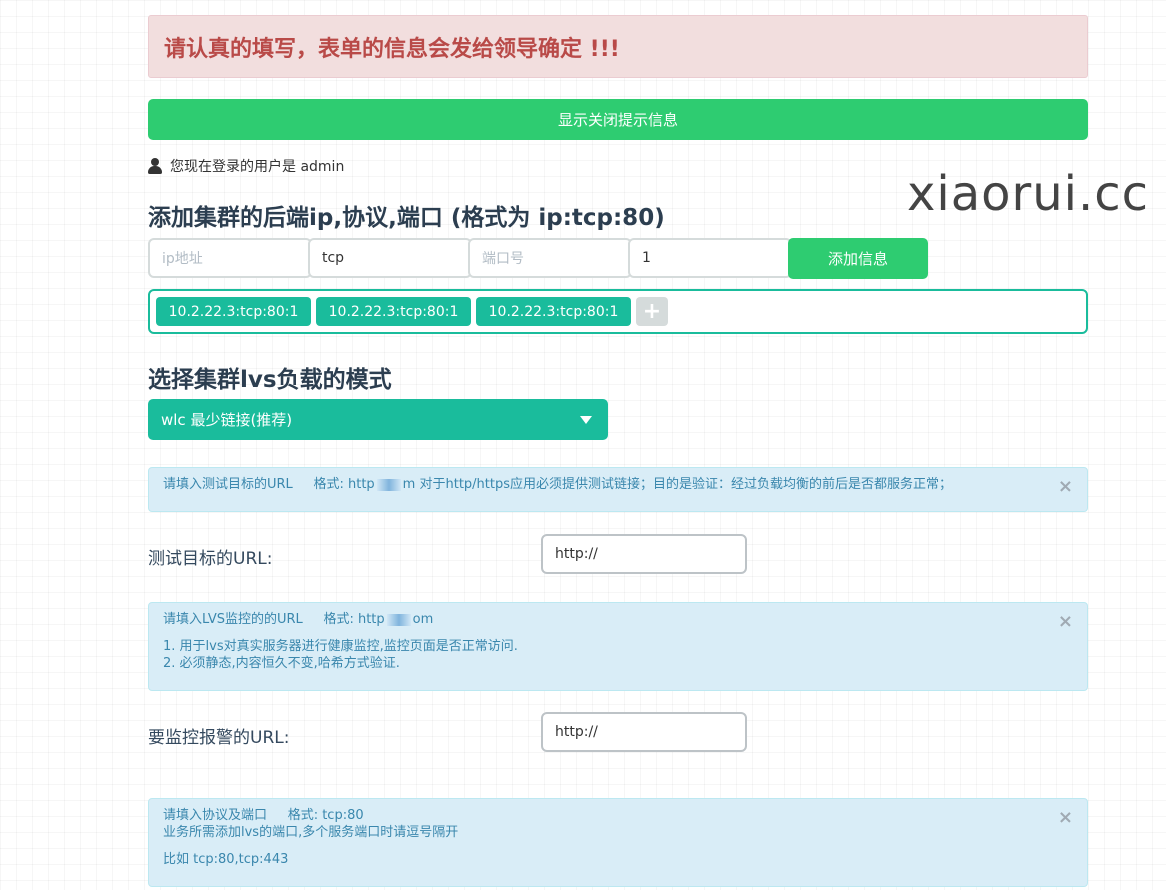 The width and height of the screenshot is (1166, 890). I want to click on protocol-input: tcp, so click(390, 258).